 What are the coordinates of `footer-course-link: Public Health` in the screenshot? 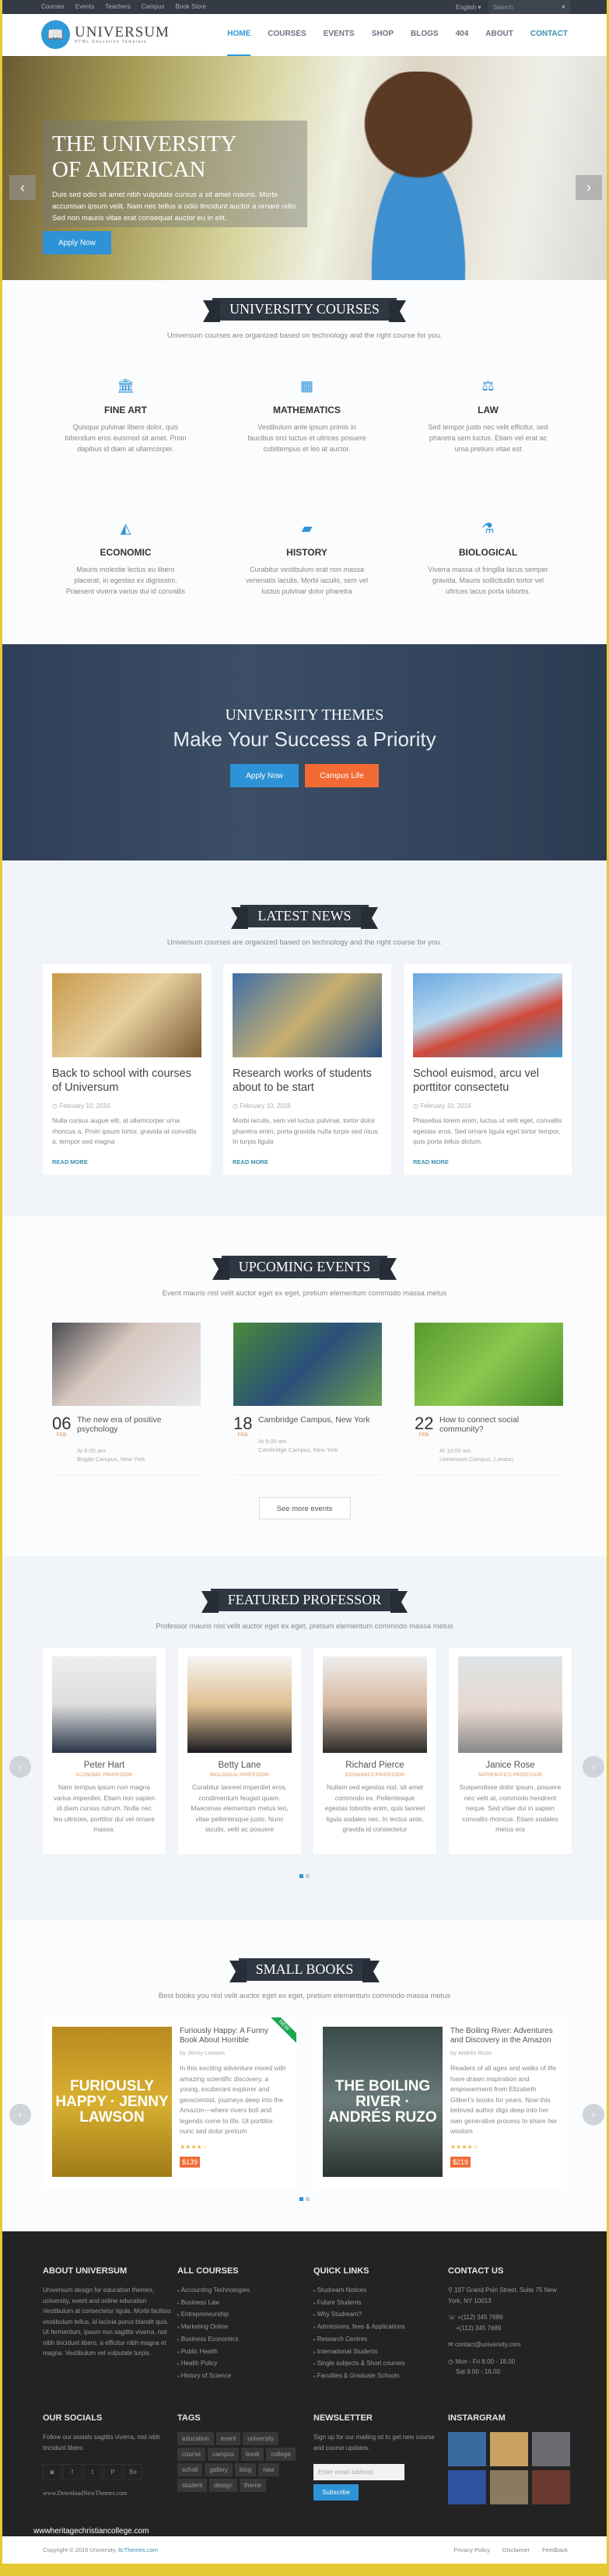 It's located at (241, 2352).